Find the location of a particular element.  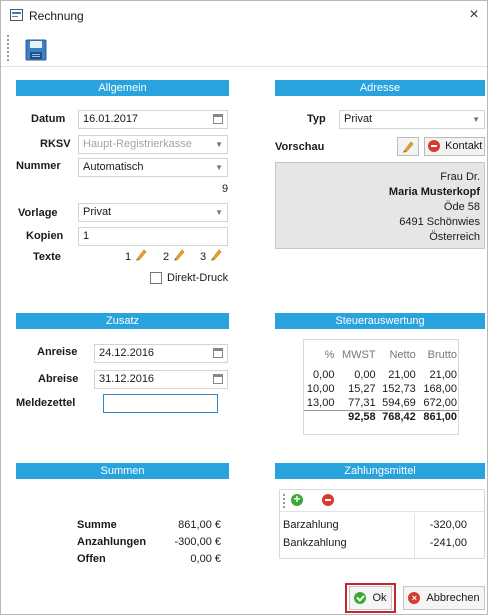

kopien-value: 1 is located at coordinates (86, 236).